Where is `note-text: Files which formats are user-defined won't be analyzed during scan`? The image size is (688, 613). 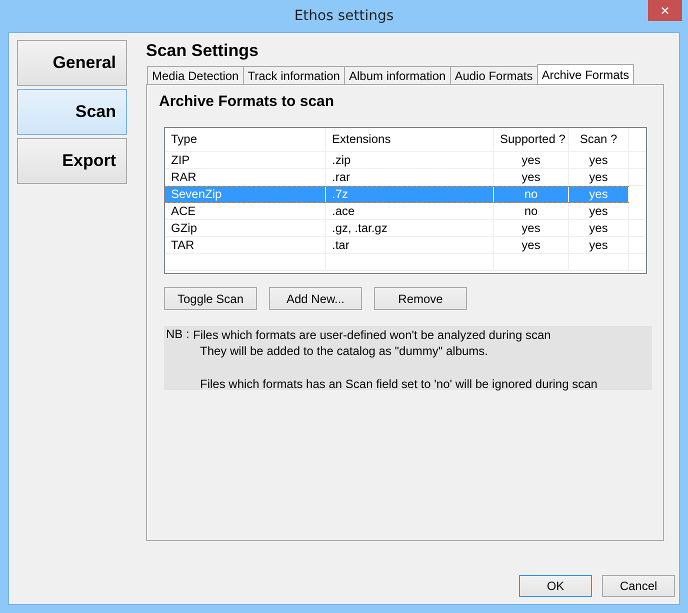 note-text: Files which formats are user-defined won't be analyzed during scan is located at coordinates (372, 335).